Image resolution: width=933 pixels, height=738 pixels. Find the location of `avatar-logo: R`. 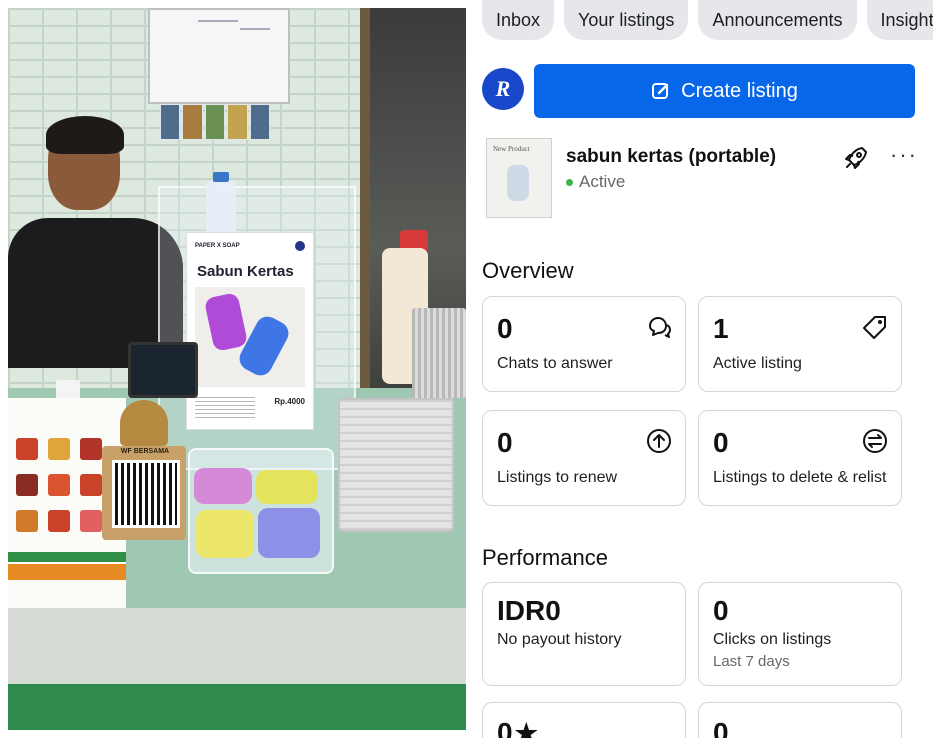

avatar-logo: R is located at coordinates (503, 88).